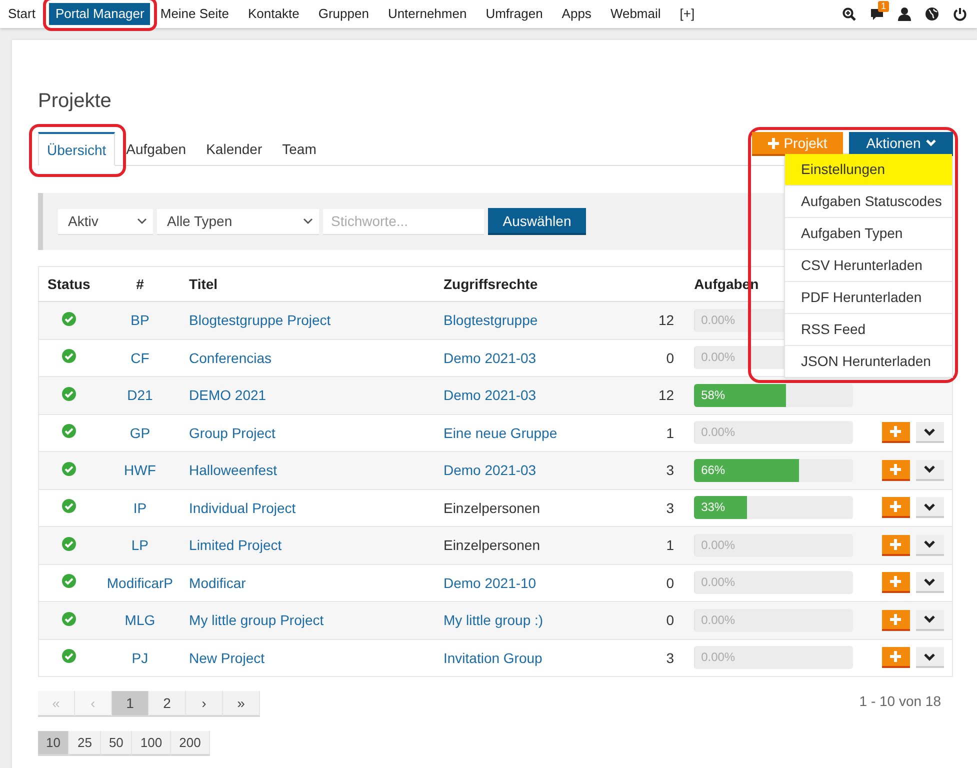 Image resolution: width=977 pixels, height=768 pixels. Describe the element at coordinates (932, 14) in the screenshot. I see `globe-icon` at that location.